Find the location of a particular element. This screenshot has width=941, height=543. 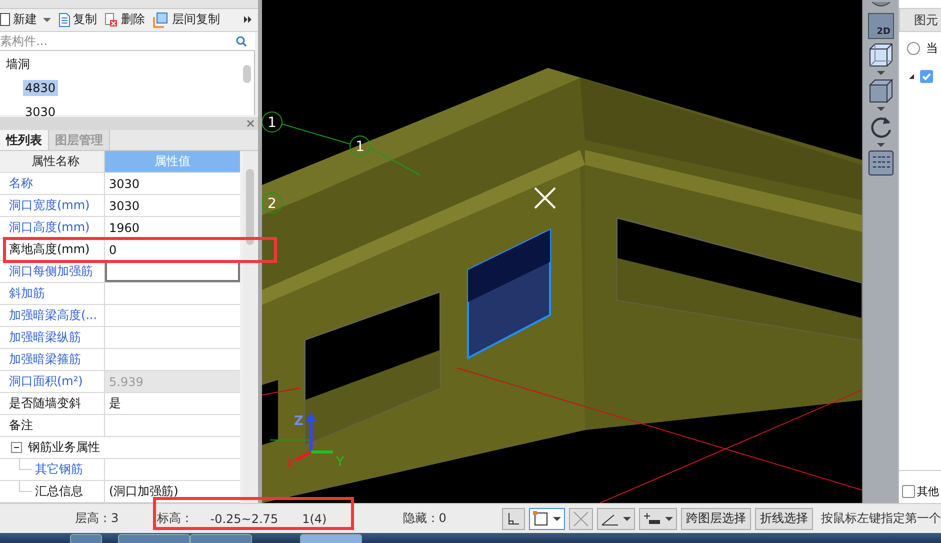

property-name: 其它钢筋 is located at coordinates (59, 469).